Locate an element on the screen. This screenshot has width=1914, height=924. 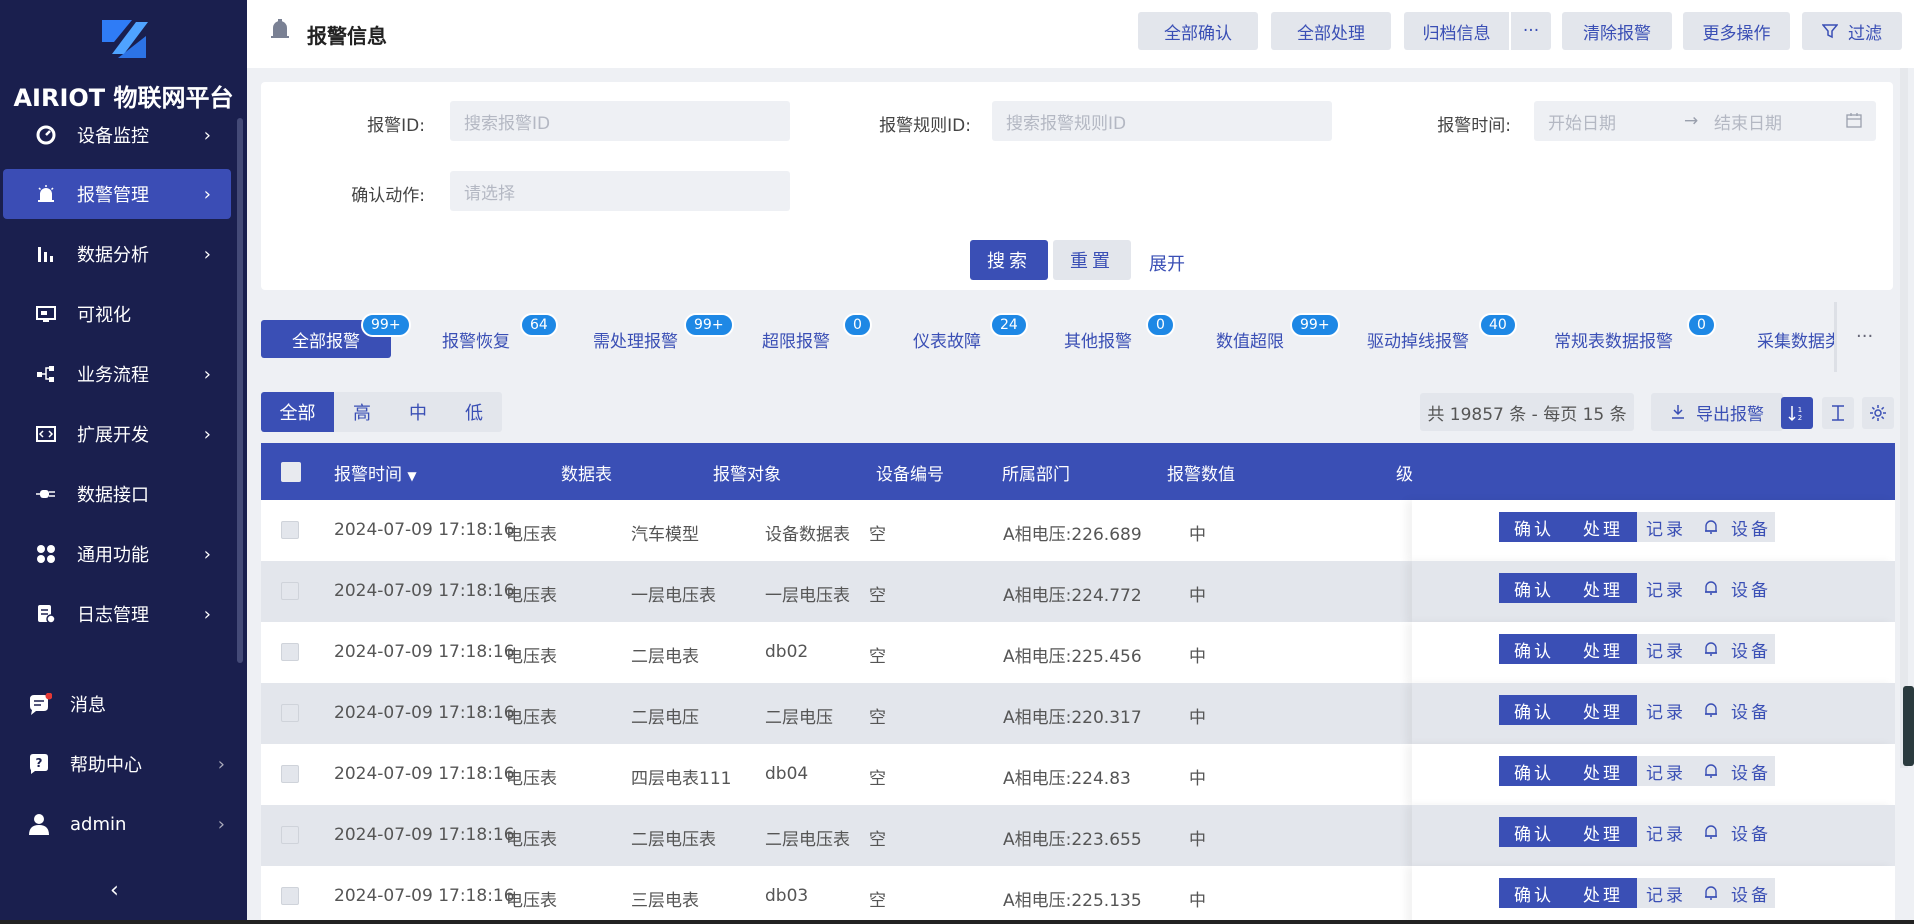
archive-more-button: ··· is located at coordinates (1531, 31).